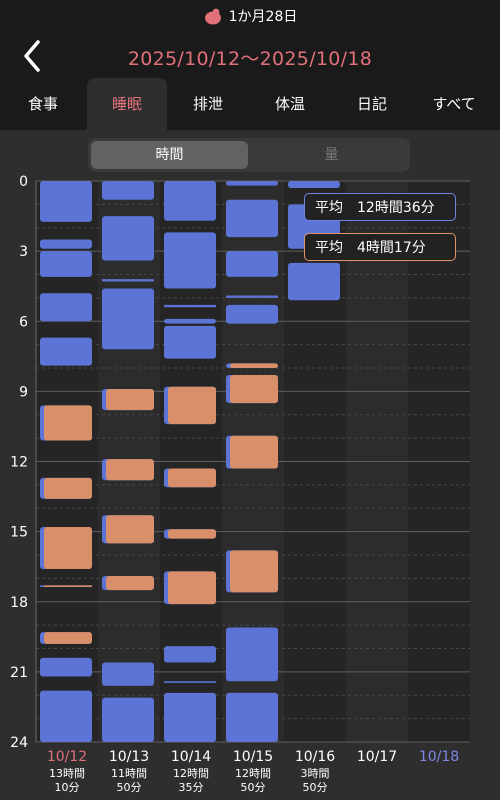 This screenshot has width=500, height=800. Describe the element at coordinates (315, 757) in the screenshot. I see `x-tick-label: 10/16` at that location.